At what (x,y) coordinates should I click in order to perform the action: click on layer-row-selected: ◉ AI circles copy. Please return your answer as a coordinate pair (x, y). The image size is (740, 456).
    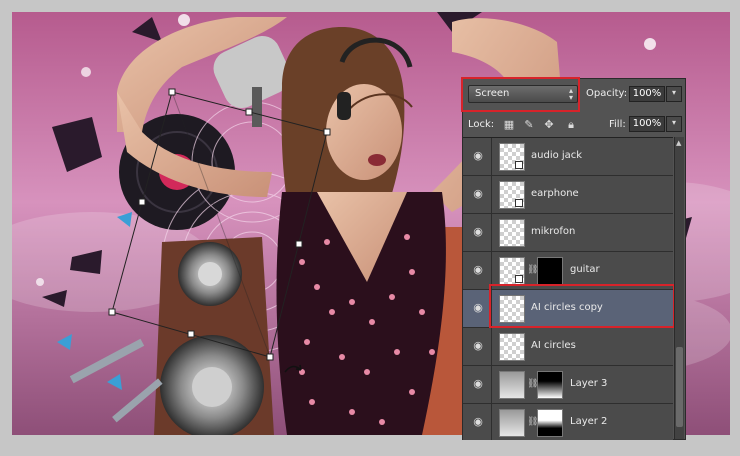
    Looking at the image, I should click on (568, 309).